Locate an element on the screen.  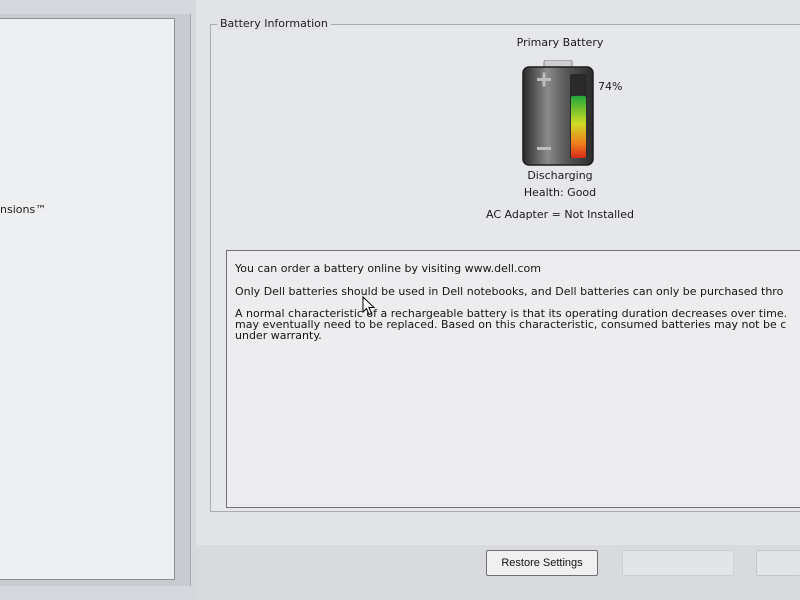
primary-battery-heading: Primary Battery is located at coordinates (560, 42).